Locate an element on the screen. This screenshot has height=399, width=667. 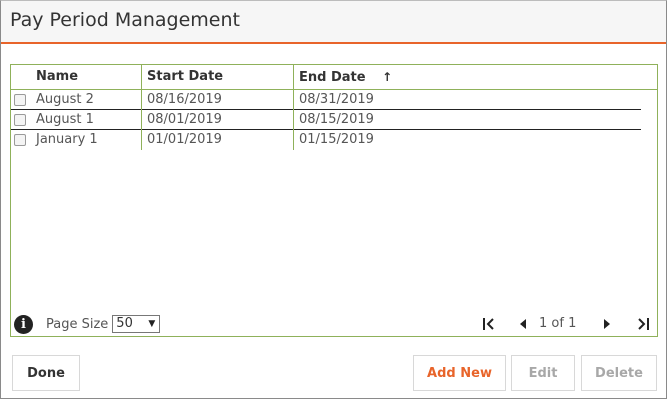
cell-start-date: 08/01/2019 is located at coordinates (217, 120).